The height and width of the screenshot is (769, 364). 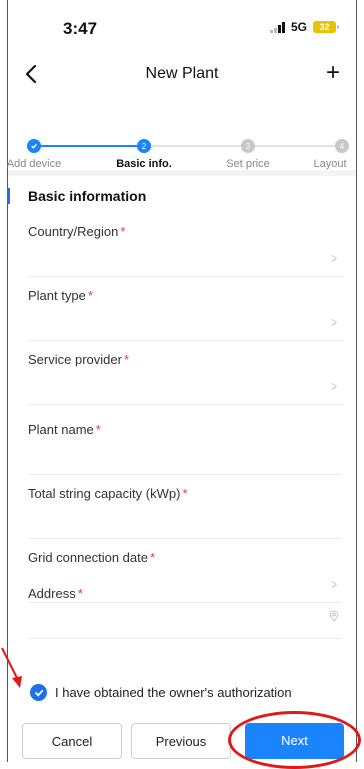 I want to click on step-1-done-icon, so click(x=34, y=146).